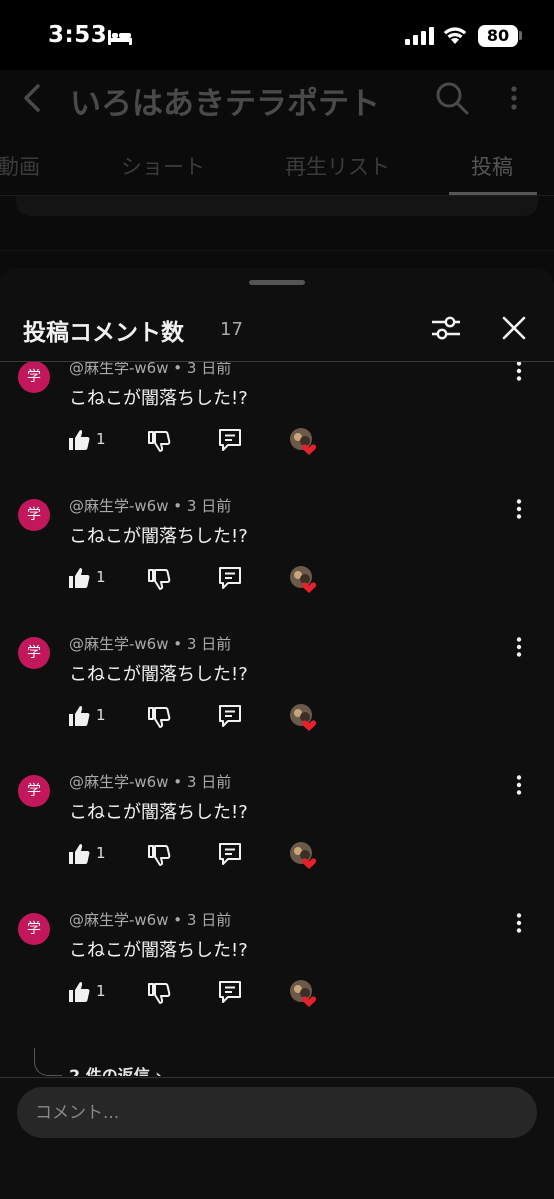 Image resolution: width=554 pixels, height=1199 pixels. I want to click on wifi-icon, so click(455, 35).